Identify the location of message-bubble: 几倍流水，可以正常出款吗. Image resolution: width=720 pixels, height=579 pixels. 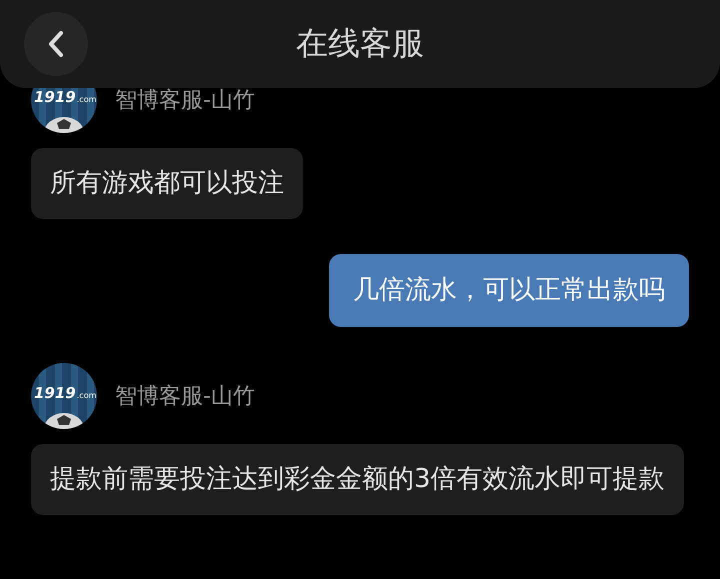
(509, 290).